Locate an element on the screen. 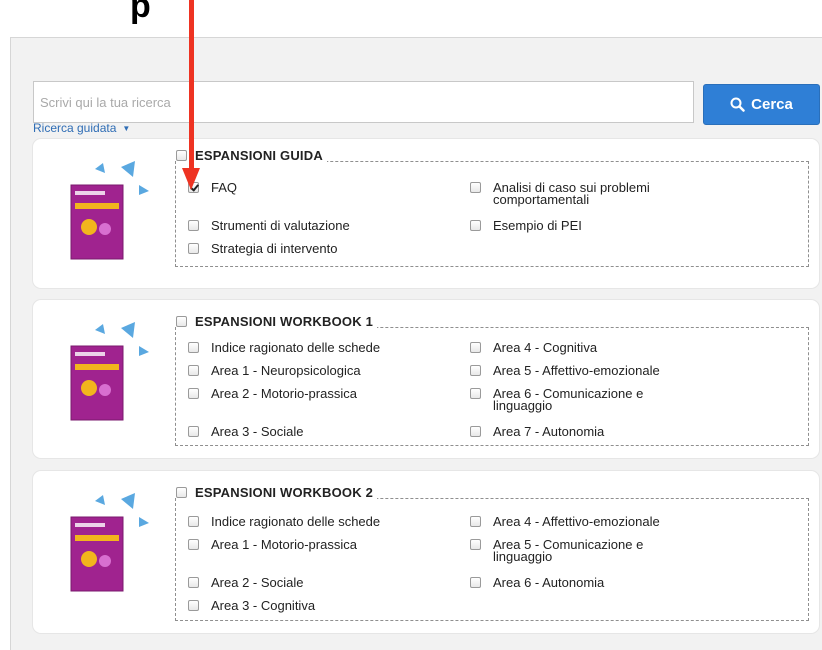 This screenshot has width=822, height=650. option-label: Area 4 - Cognitiva is located at coordinates (545, 347).